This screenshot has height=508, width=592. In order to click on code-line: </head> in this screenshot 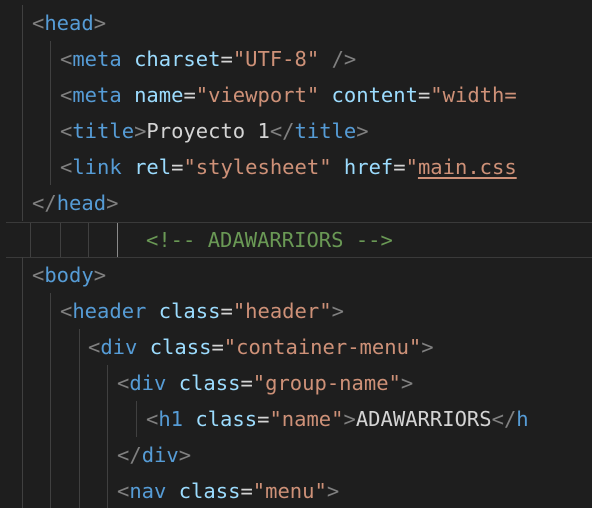, I will do `click(296, 203)`.